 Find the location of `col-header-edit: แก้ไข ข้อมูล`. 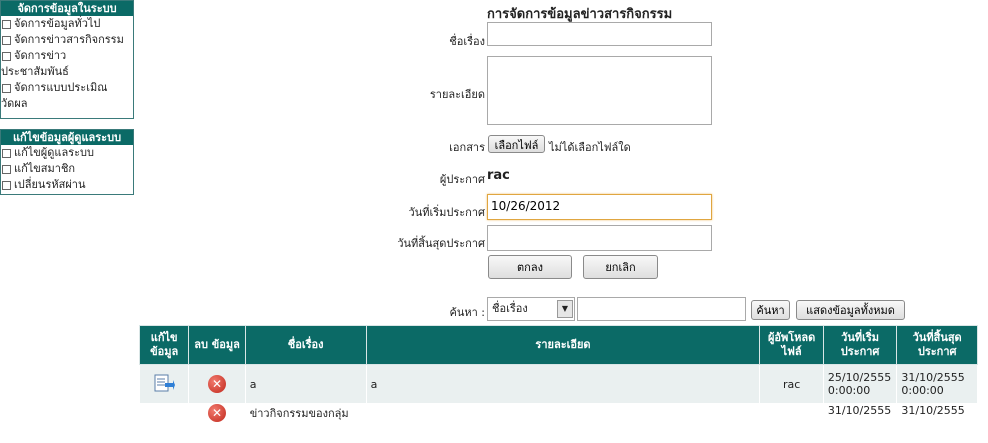

col-header-edit: แก้ไข ข้อมูล is located at coordinates (164, 345).